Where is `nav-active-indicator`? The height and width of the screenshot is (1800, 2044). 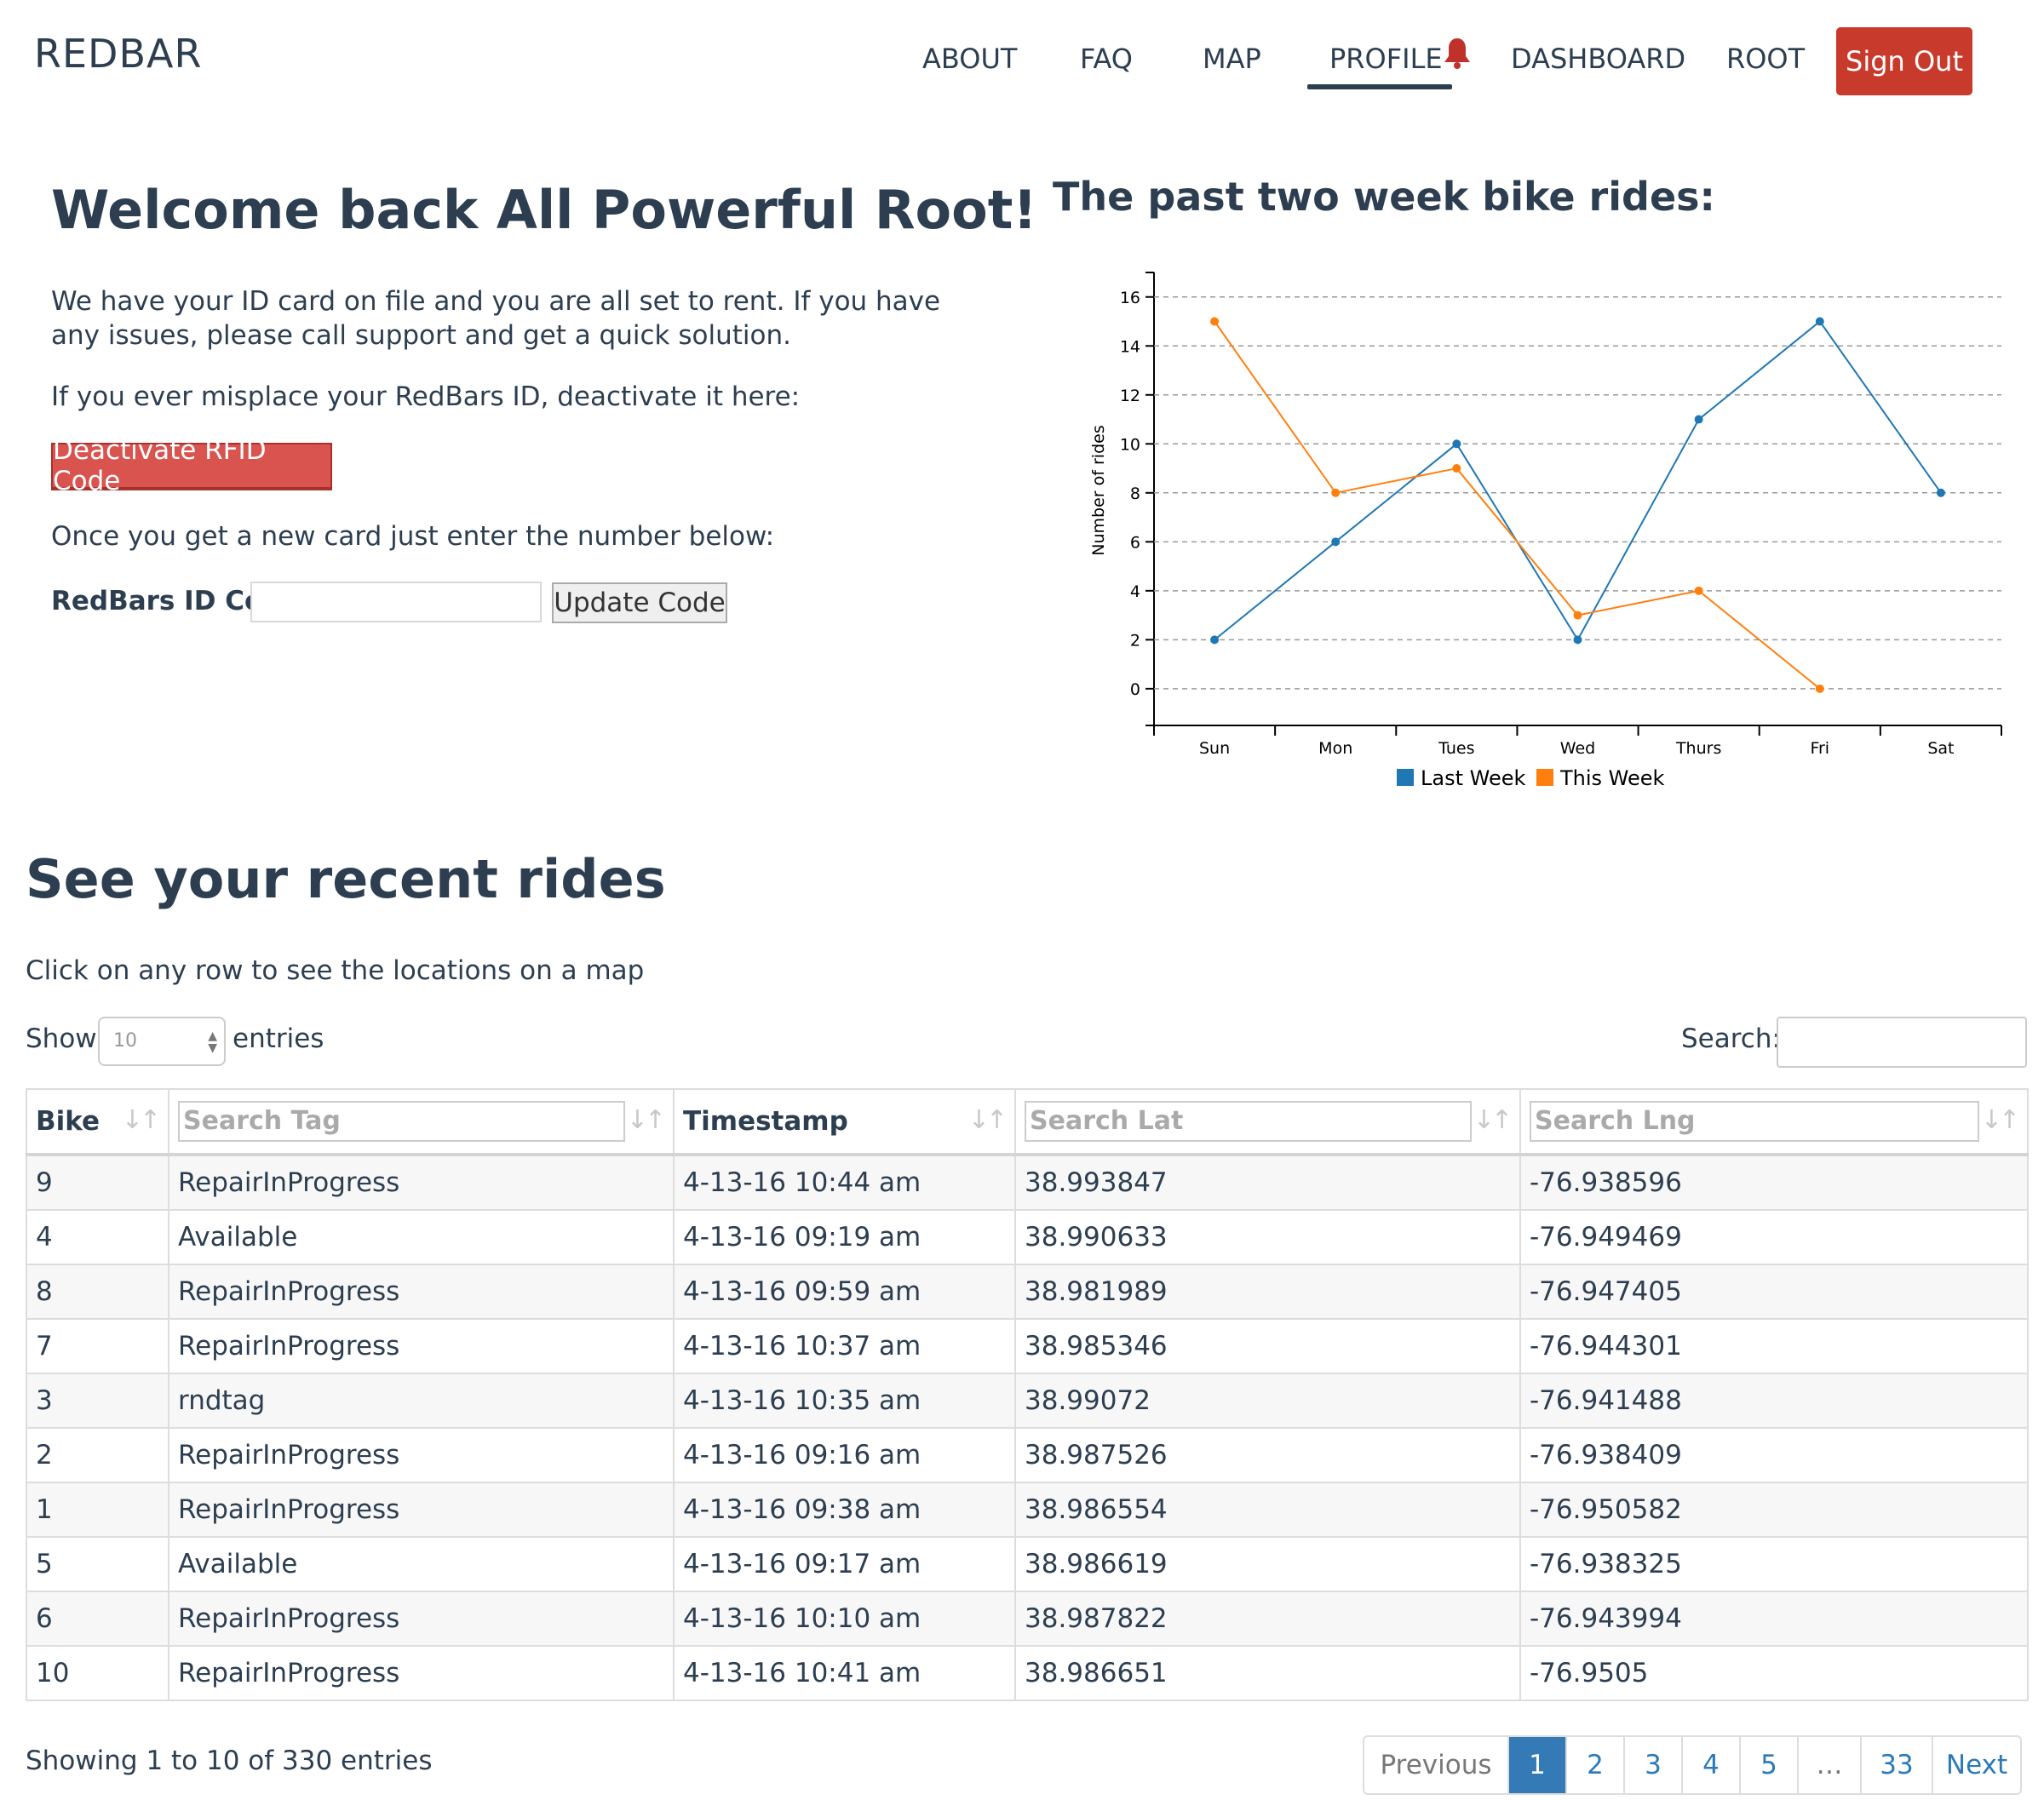
nav-active-indicator is located at coordinates (1379, 86).